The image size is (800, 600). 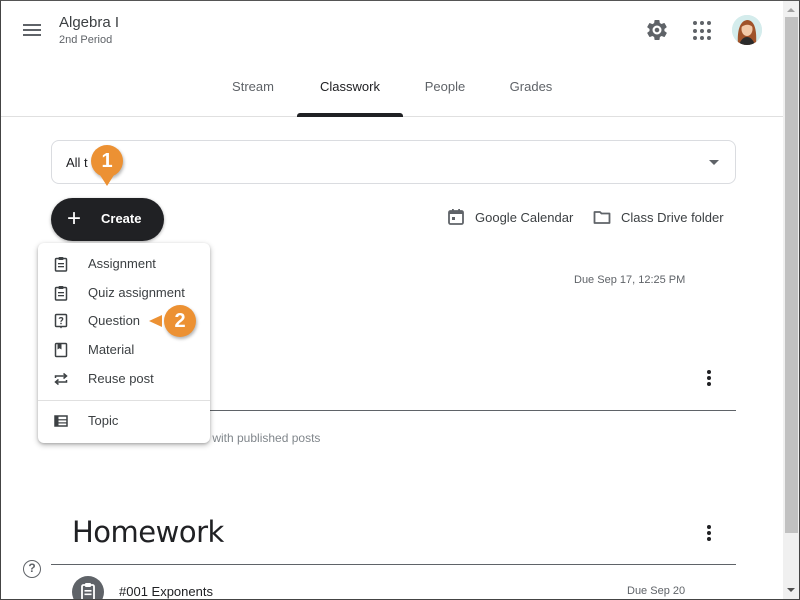 I want to click on menu-item-label: Assignment, so click(x=122, y=263).